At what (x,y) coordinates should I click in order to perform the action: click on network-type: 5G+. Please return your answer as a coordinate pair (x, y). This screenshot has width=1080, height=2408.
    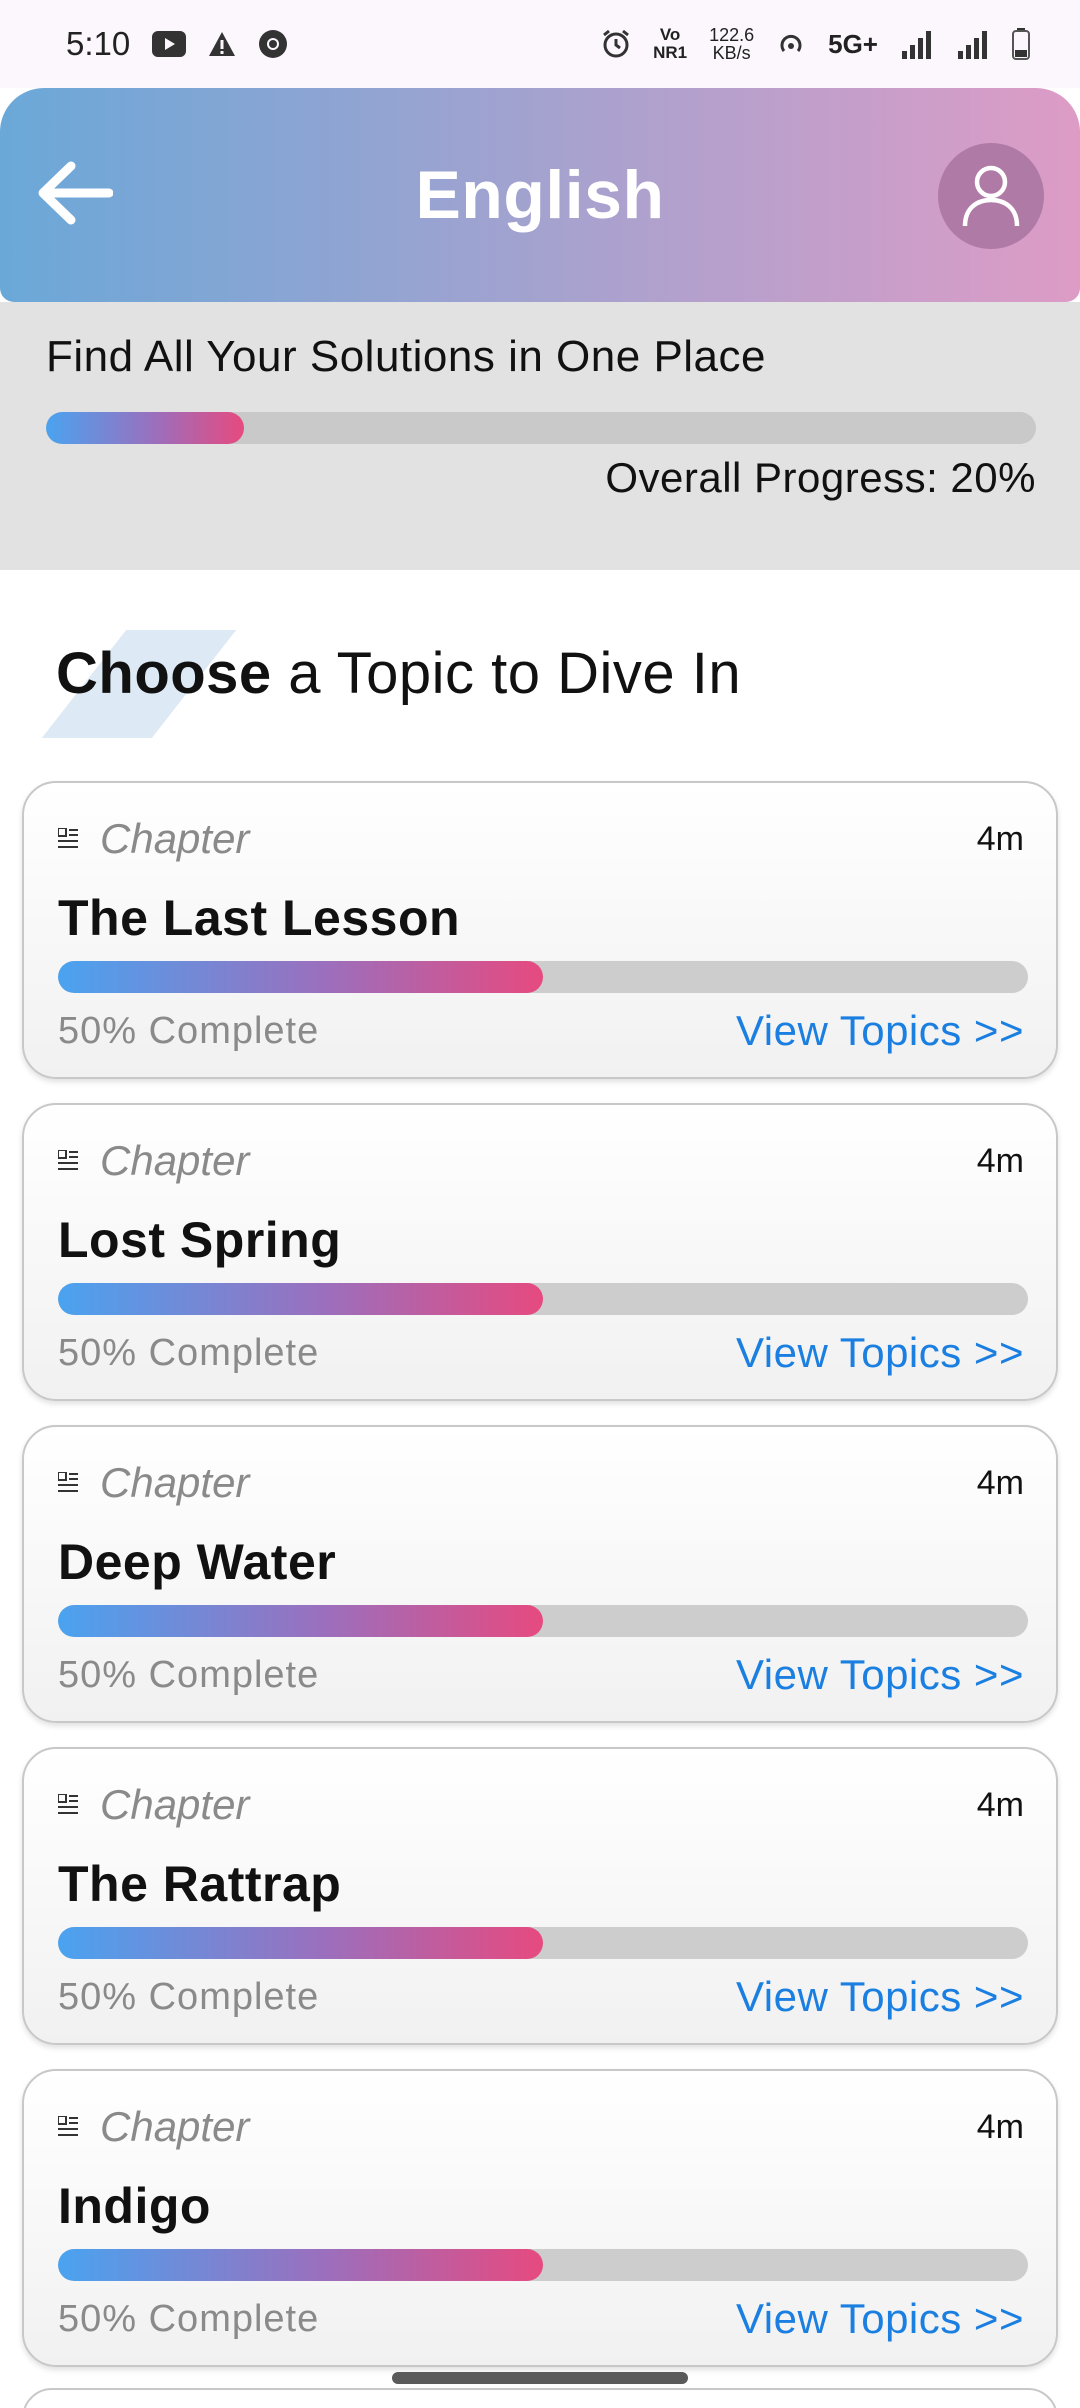
    Looking at the image, I should click on (853, 43).